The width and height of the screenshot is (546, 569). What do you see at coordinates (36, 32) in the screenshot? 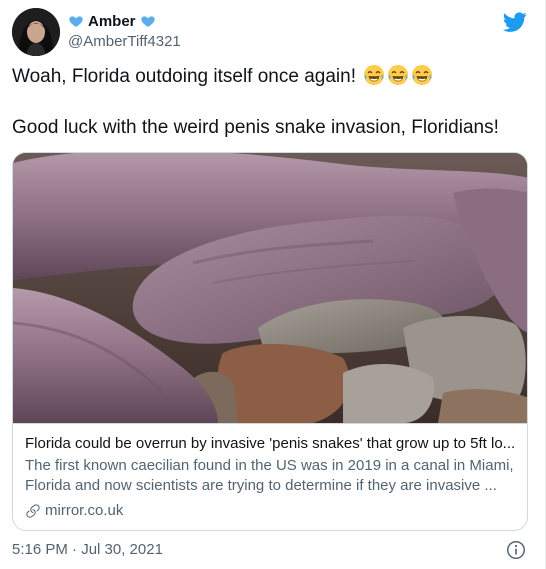
I see `avatar` at bounding box center [36, 32].